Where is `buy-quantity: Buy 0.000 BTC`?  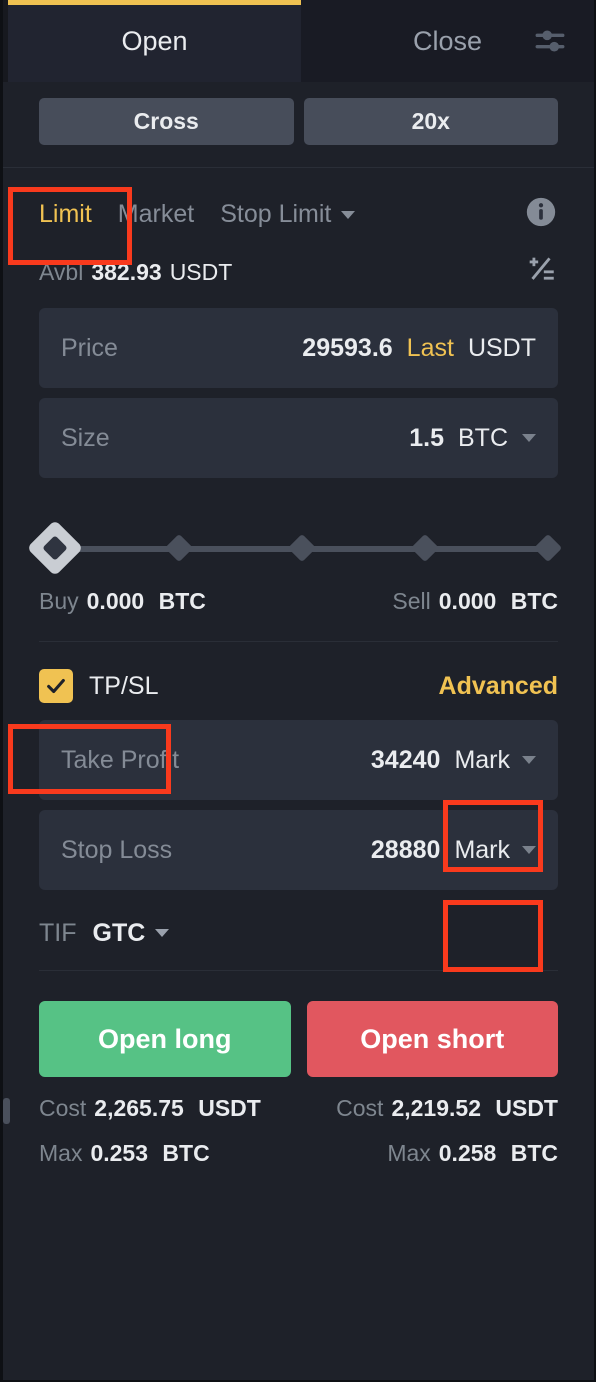
buy-quantity: Buy 0.000 BTC is located at coordinates (122, 601).